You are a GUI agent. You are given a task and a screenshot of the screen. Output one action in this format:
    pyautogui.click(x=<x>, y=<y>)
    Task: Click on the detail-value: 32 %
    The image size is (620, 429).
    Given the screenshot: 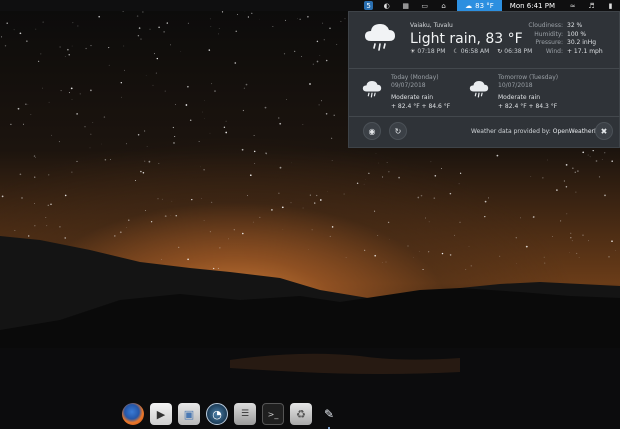 What is the action you would take?
    pyautogui.click(x=575, y=25)
    